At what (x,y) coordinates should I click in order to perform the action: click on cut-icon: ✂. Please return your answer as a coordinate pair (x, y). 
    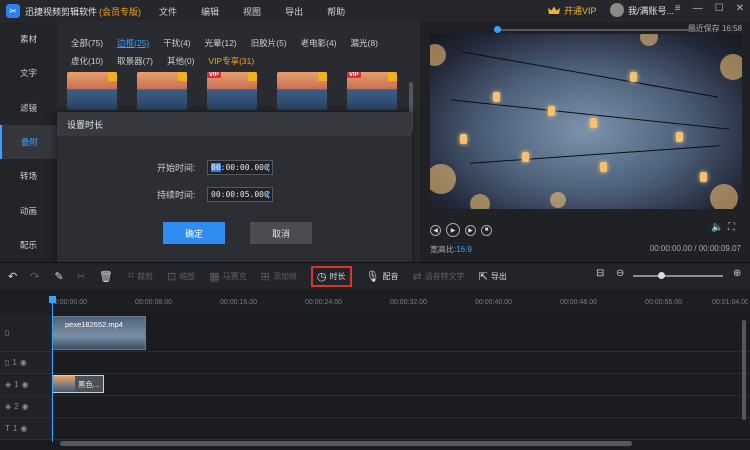
    Looking at the image, I should click on (83, 276).